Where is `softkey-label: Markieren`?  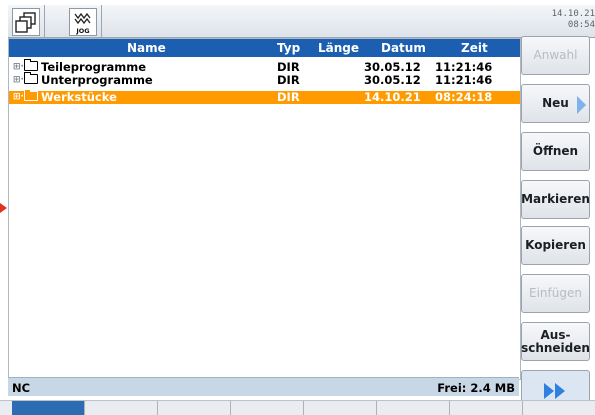 softkey-label: Markieren is located at coordinates (555, 199).